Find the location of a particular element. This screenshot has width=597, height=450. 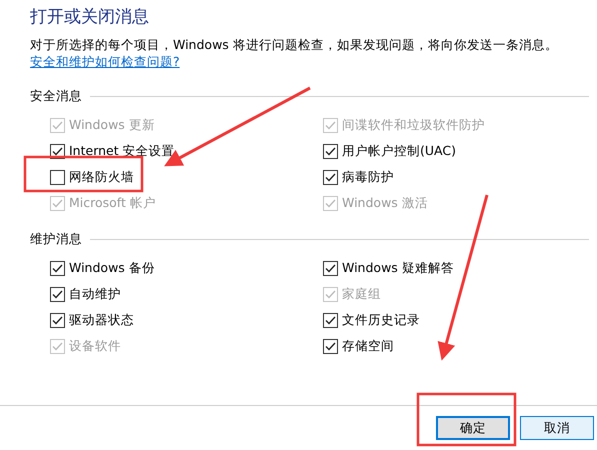

checkbox-label: 病毒防护 is located at coordinates (368, 177).